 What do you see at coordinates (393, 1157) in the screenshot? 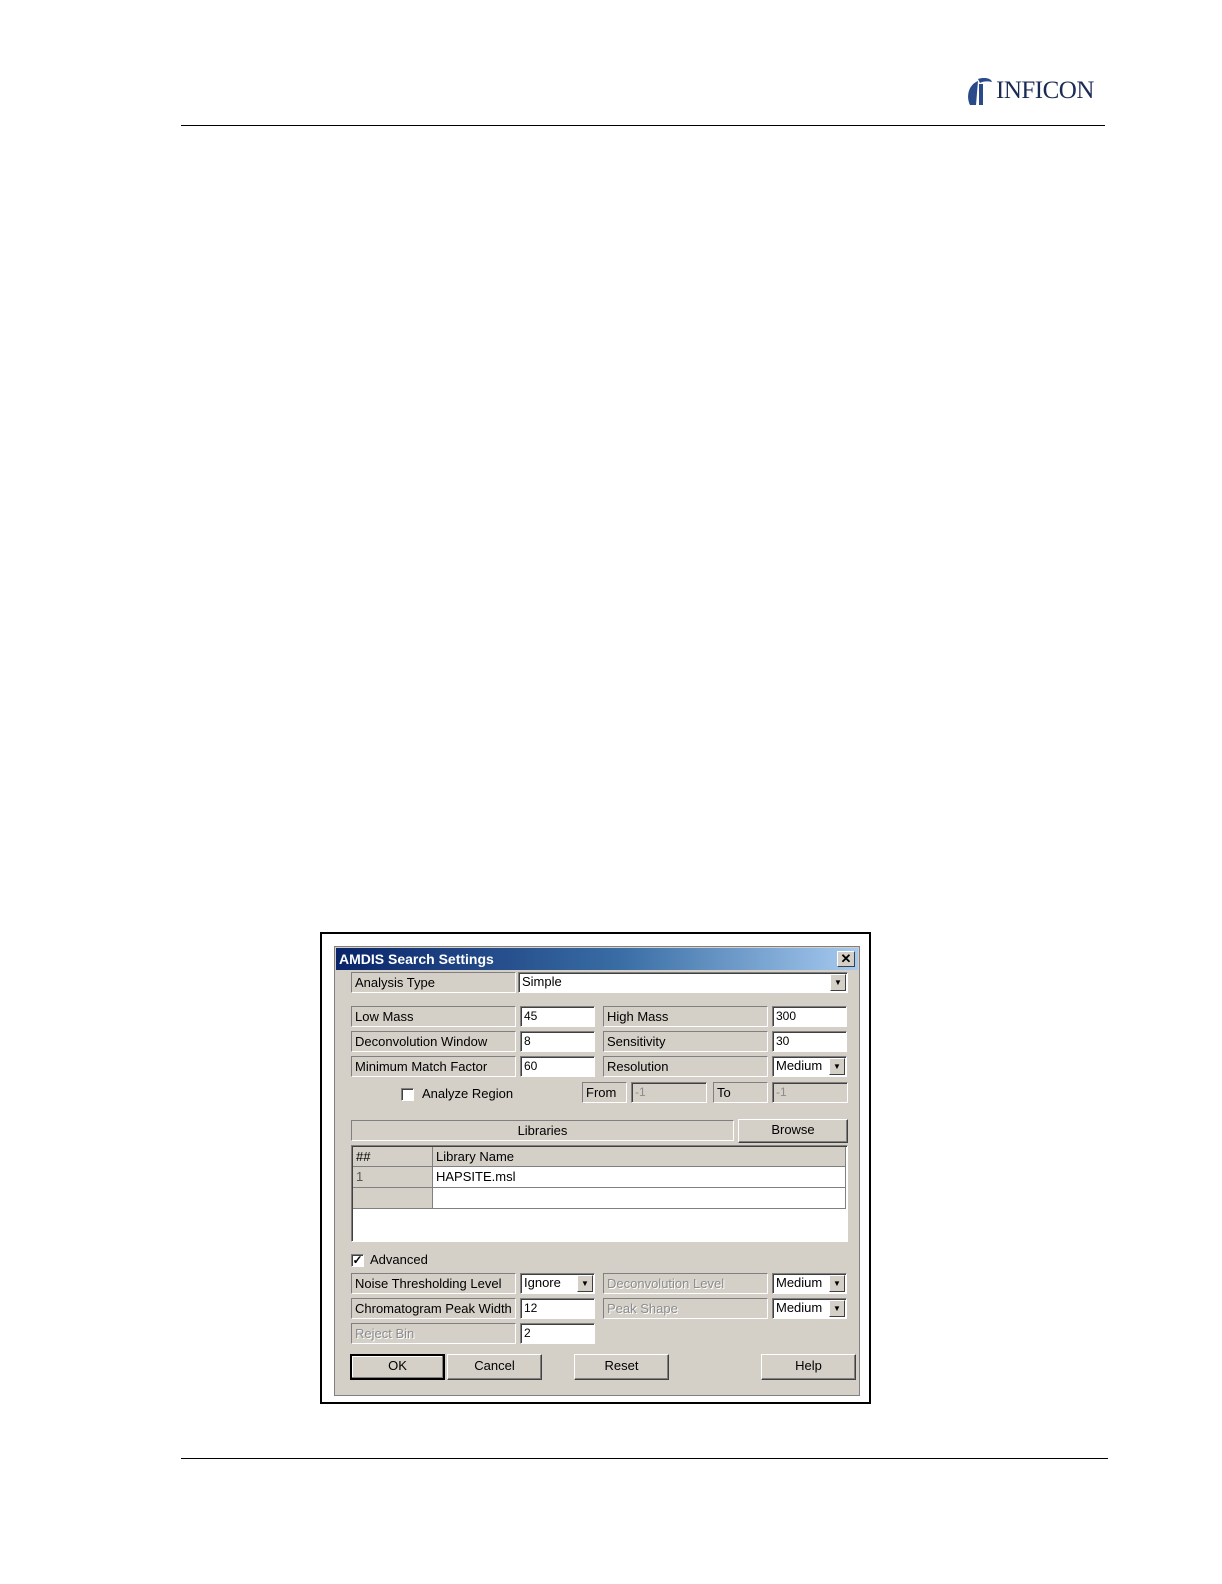
I see `table-header-number: ##` at bounding box center [393, 1157].